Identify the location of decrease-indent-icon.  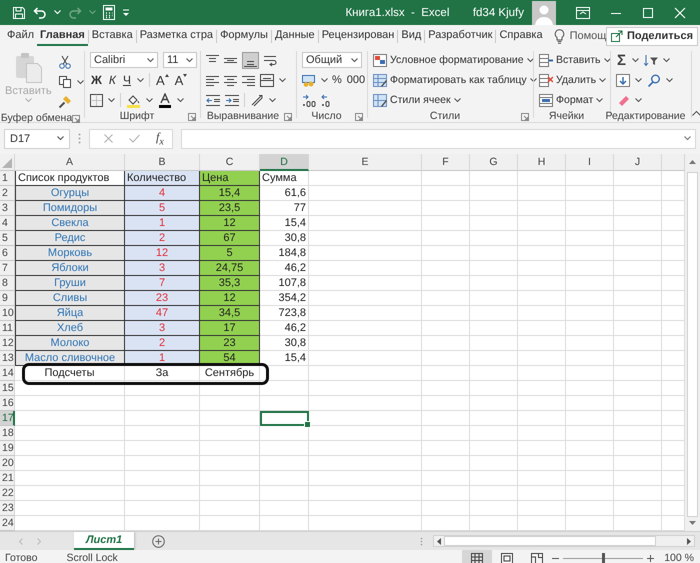
(213, 100).